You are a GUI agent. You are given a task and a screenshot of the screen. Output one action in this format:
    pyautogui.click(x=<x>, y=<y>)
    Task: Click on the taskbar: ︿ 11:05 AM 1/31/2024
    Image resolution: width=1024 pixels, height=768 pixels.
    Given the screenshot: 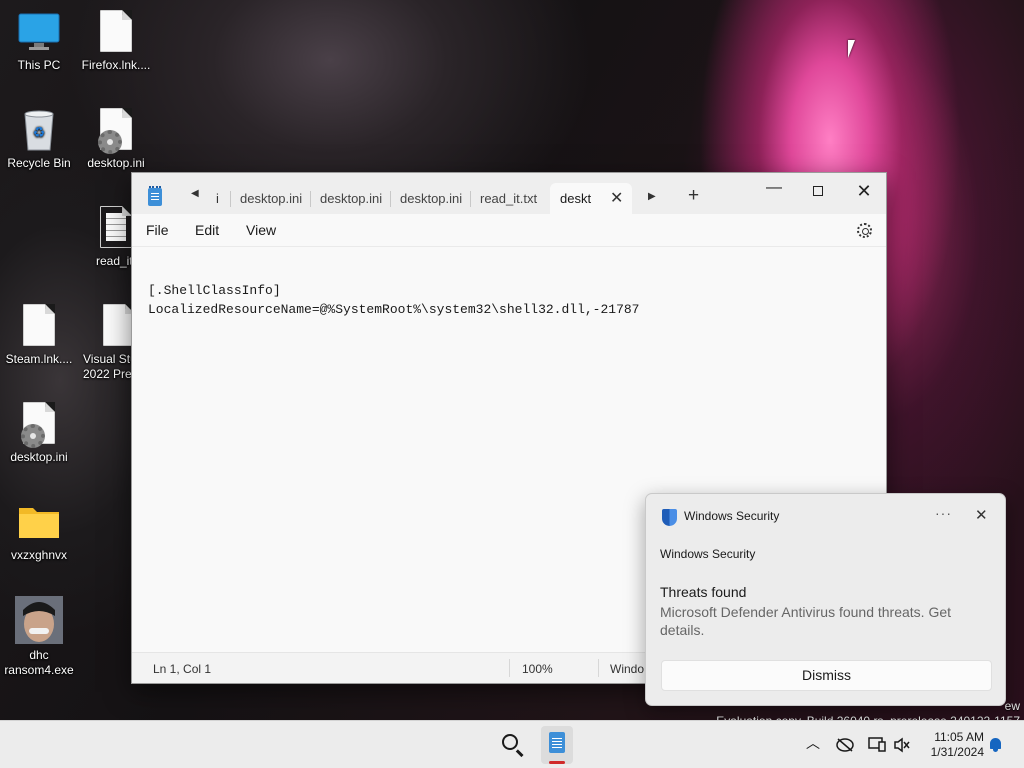 What is the action you would take?
    pyautogui.click(x=512, y=744)
    